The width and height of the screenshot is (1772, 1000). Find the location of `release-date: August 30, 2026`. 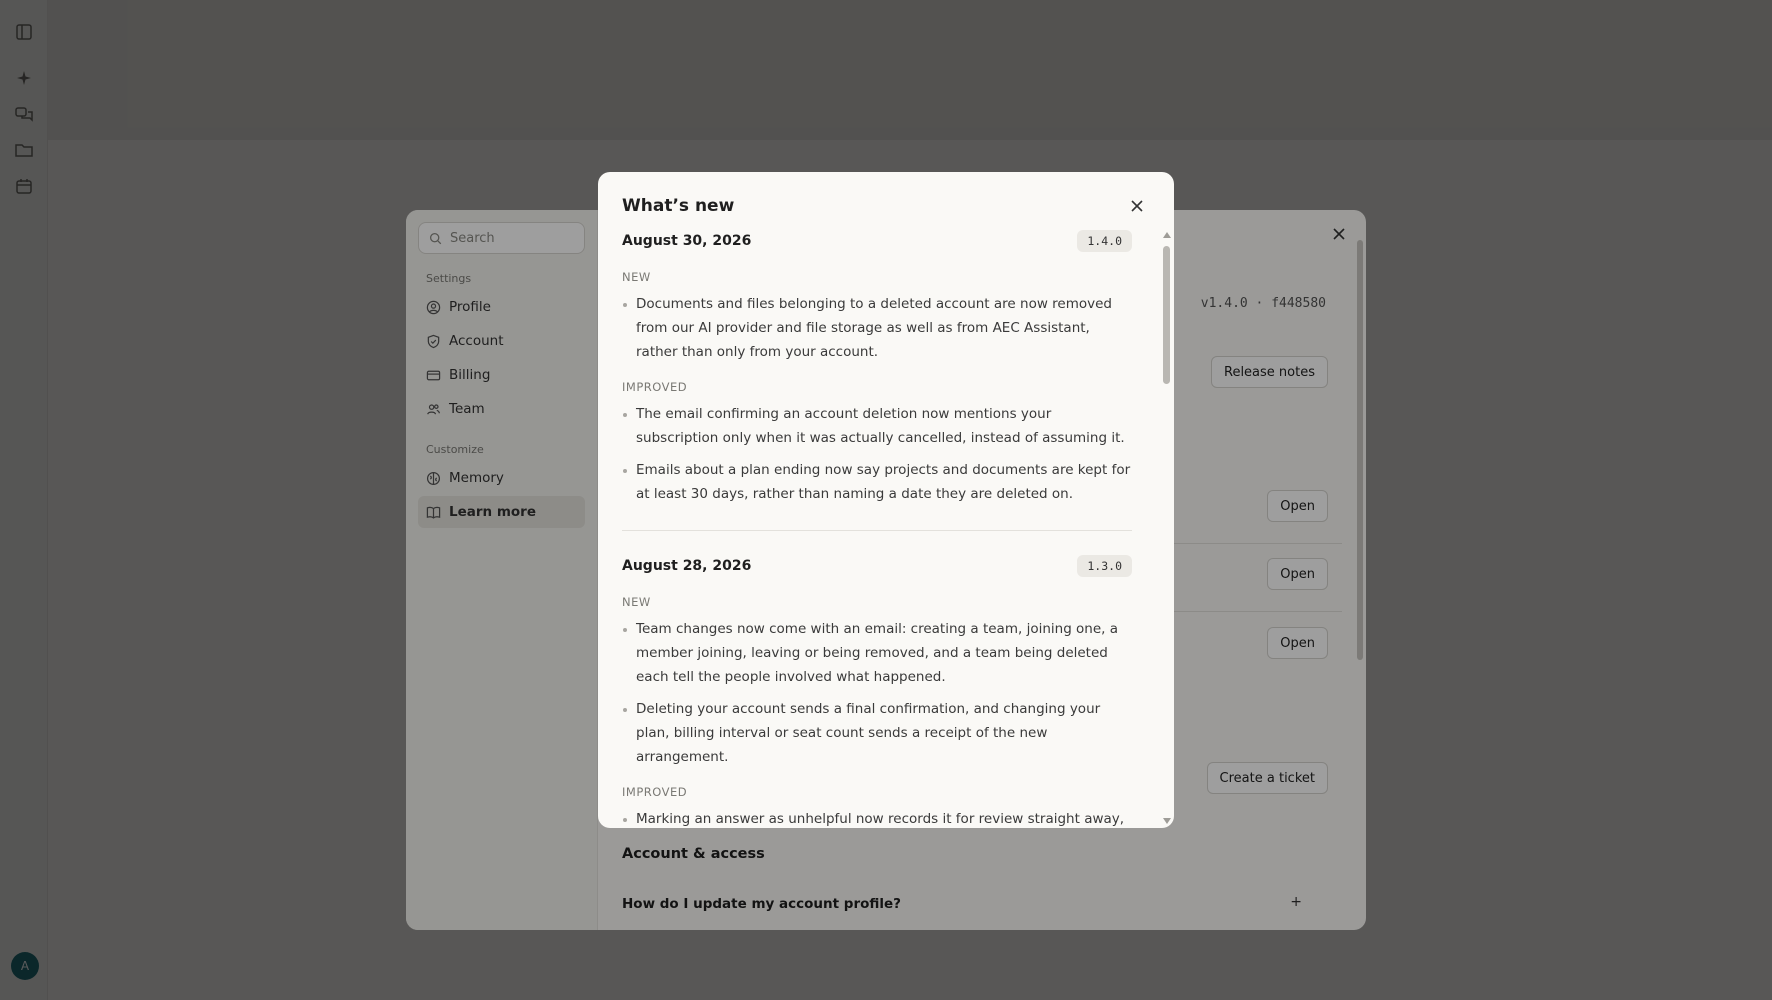

release-date: August 30, 2026 is located at coordinates (687, 241).